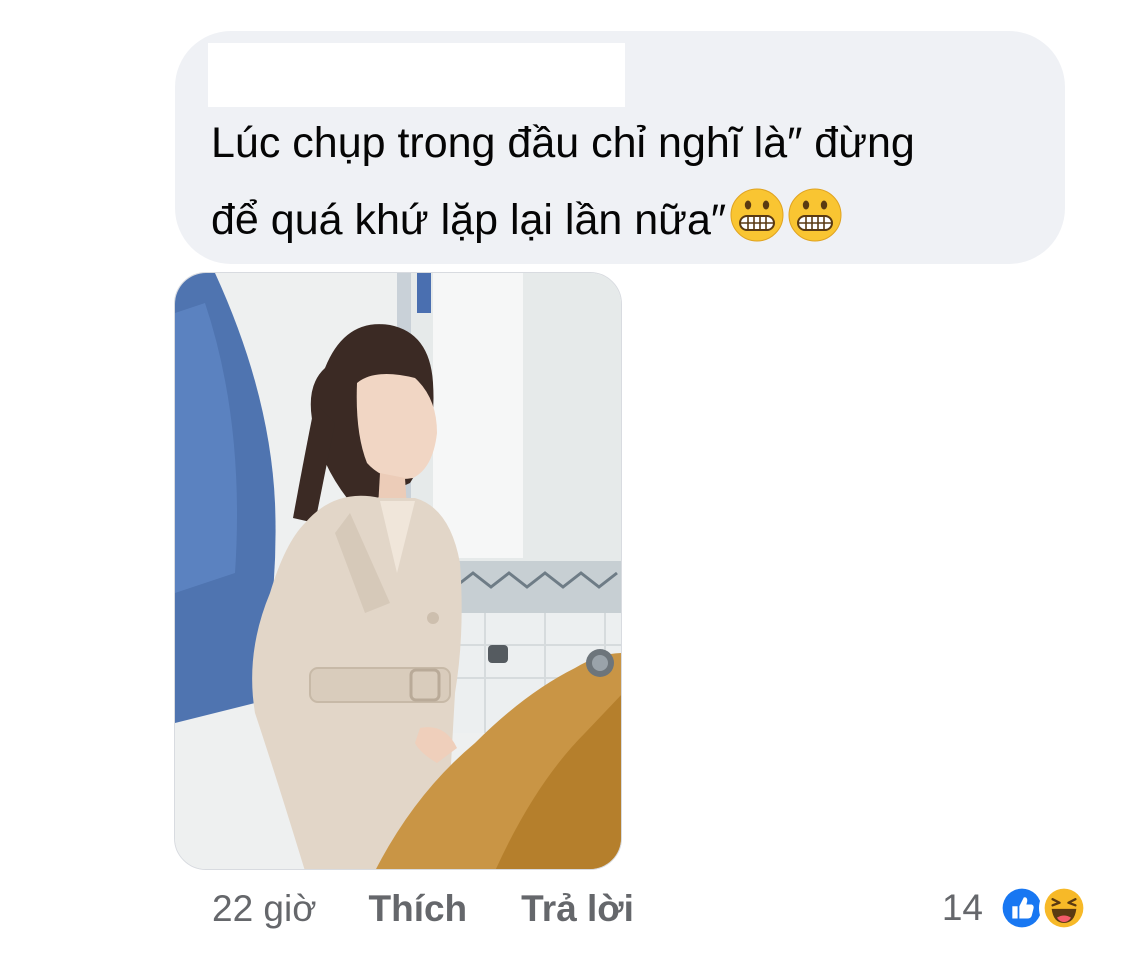 This screenshot has height=964, width=1125. I want to click on redacted-author-name, so click(416, 75).